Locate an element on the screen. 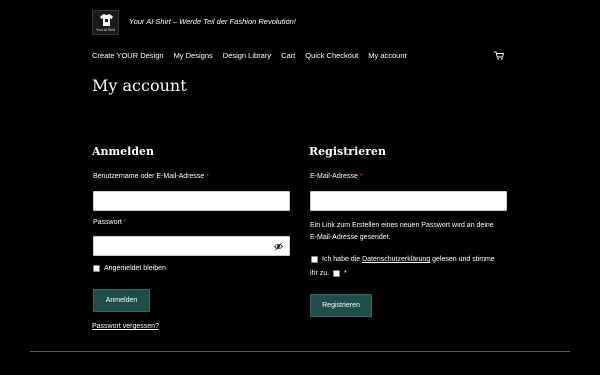  login-button: Anmelden is located at coordinates (121, 300).